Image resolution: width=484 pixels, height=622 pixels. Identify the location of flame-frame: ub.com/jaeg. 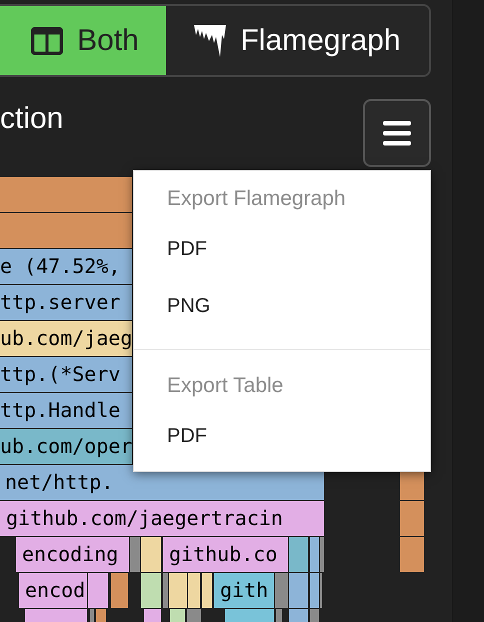
(66, 338).